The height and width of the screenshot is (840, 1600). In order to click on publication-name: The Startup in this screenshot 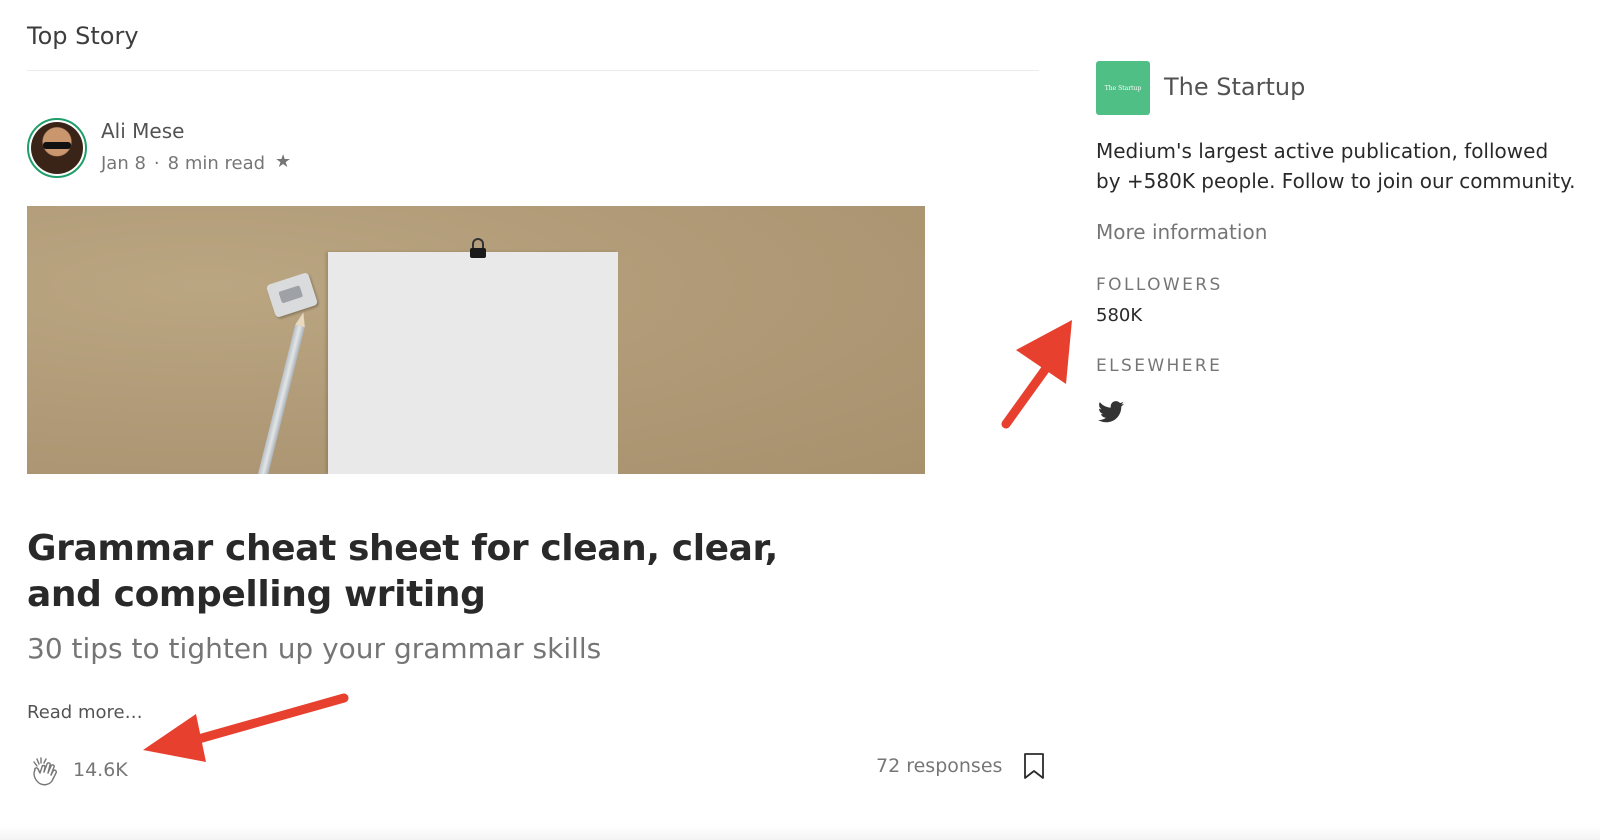, I will do `click(1234, 87)`.